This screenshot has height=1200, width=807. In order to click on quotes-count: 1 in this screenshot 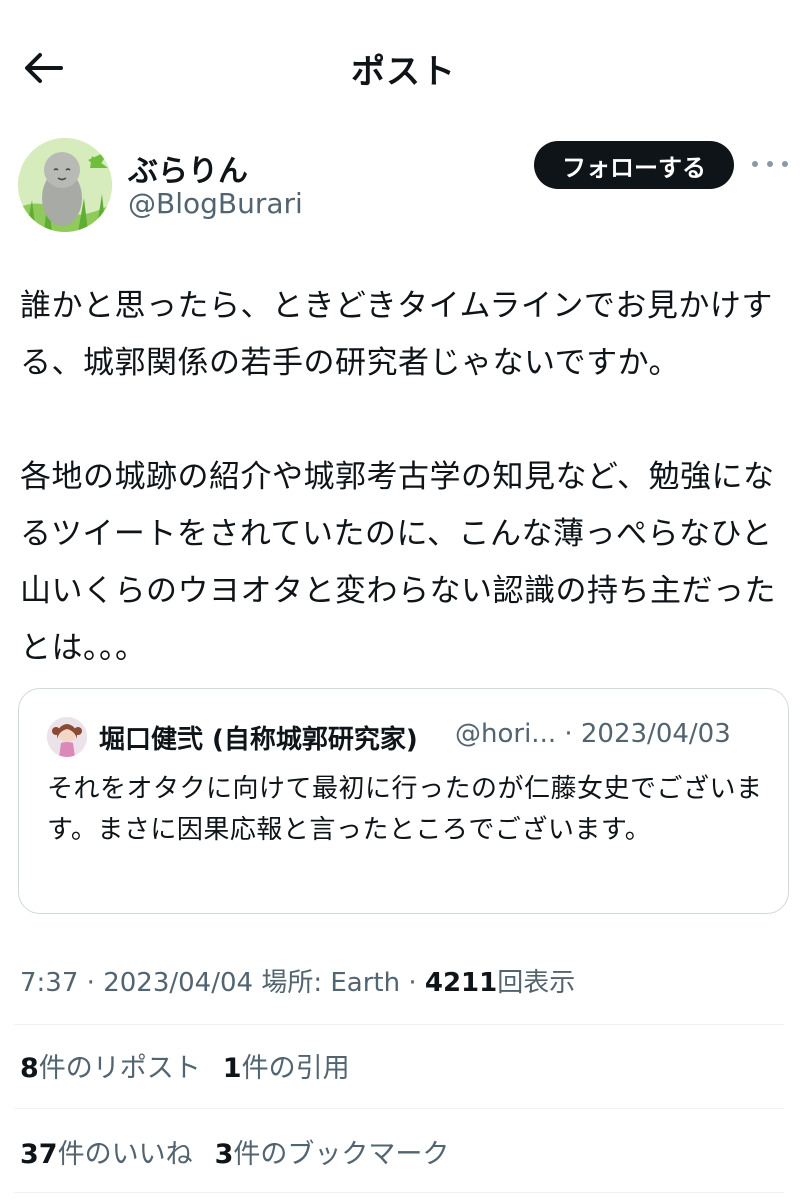, I will do `click(232, 1068)`.